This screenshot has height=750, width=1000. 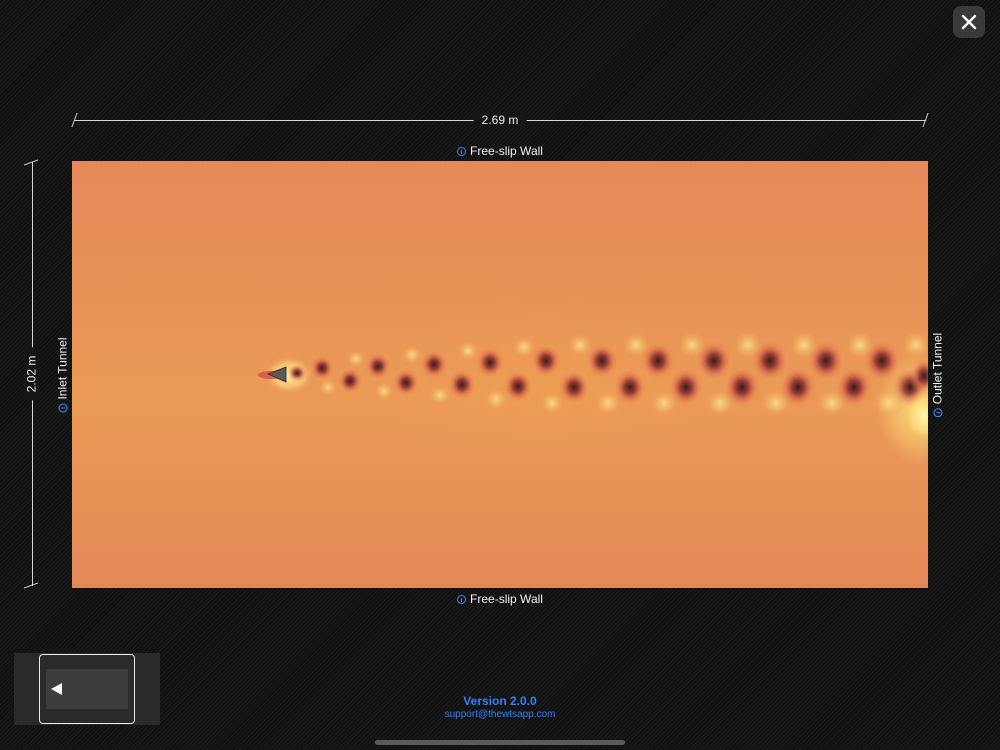 I want to click on width-dimension-label: 2.69 m, so click(x=500, y=120).